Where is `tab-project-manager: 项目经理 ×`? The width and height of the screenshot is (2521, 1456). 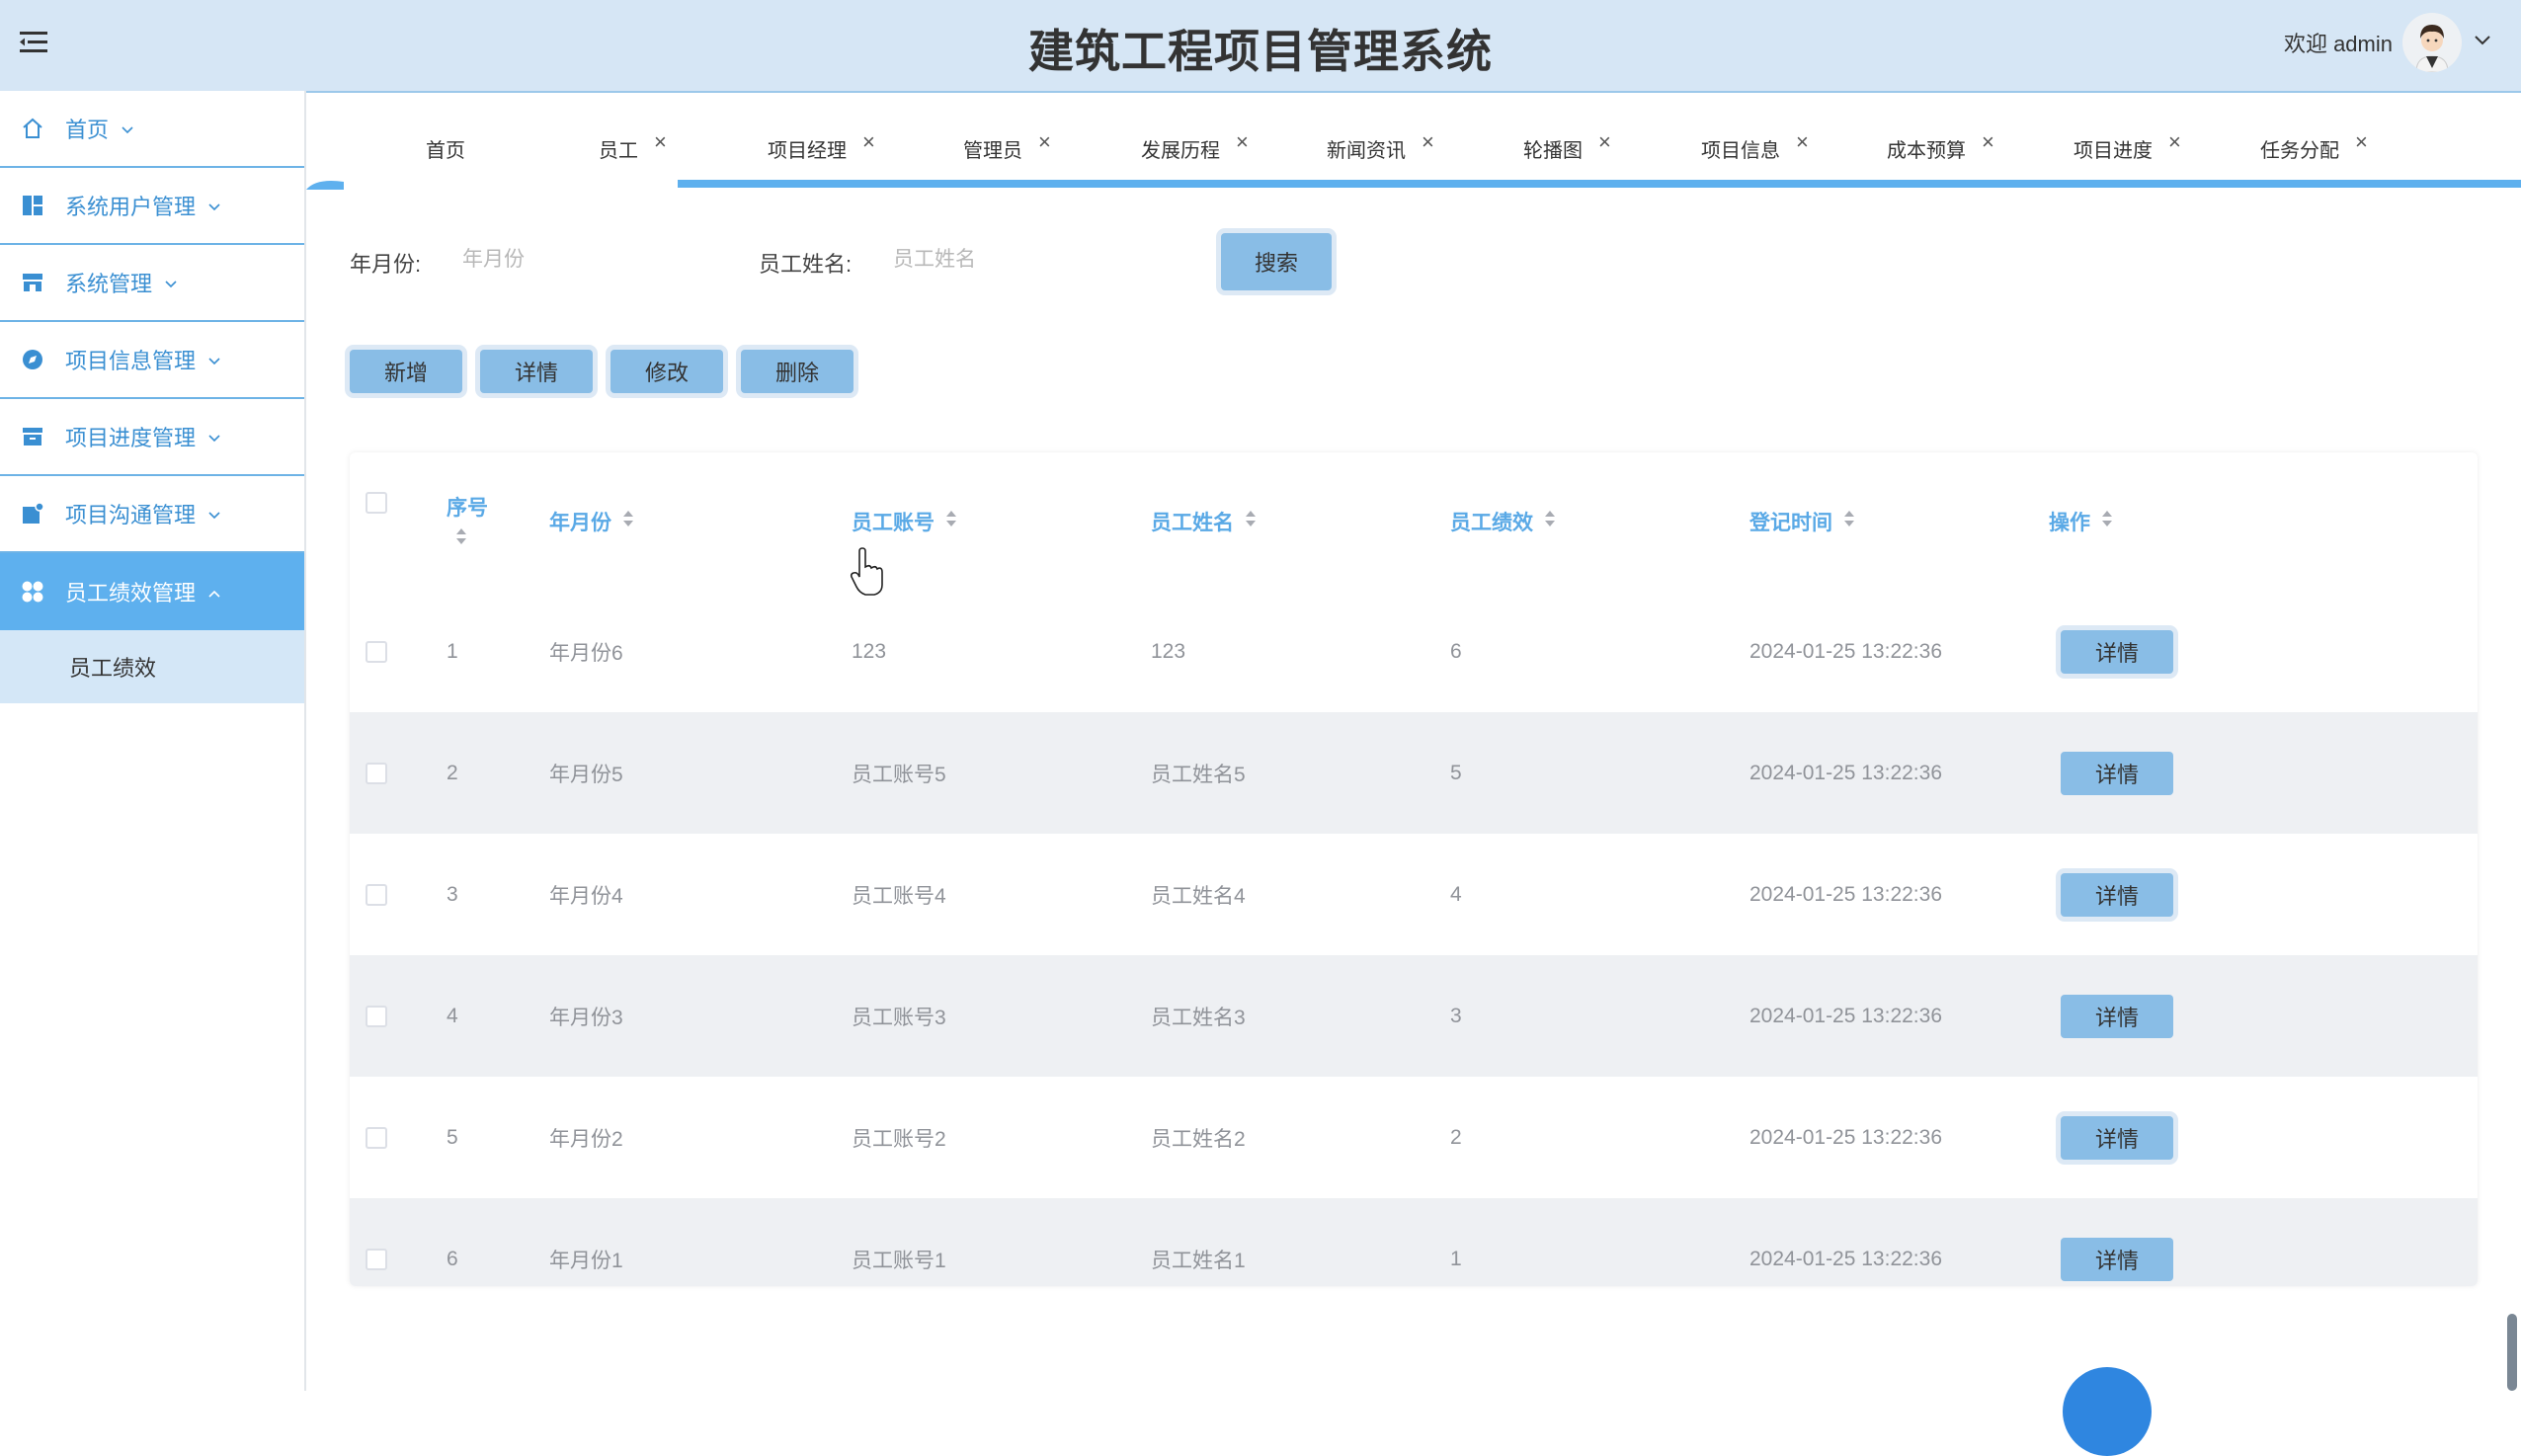
tab-project-manager: 项目经理 × is located at coordinates (821, 148).